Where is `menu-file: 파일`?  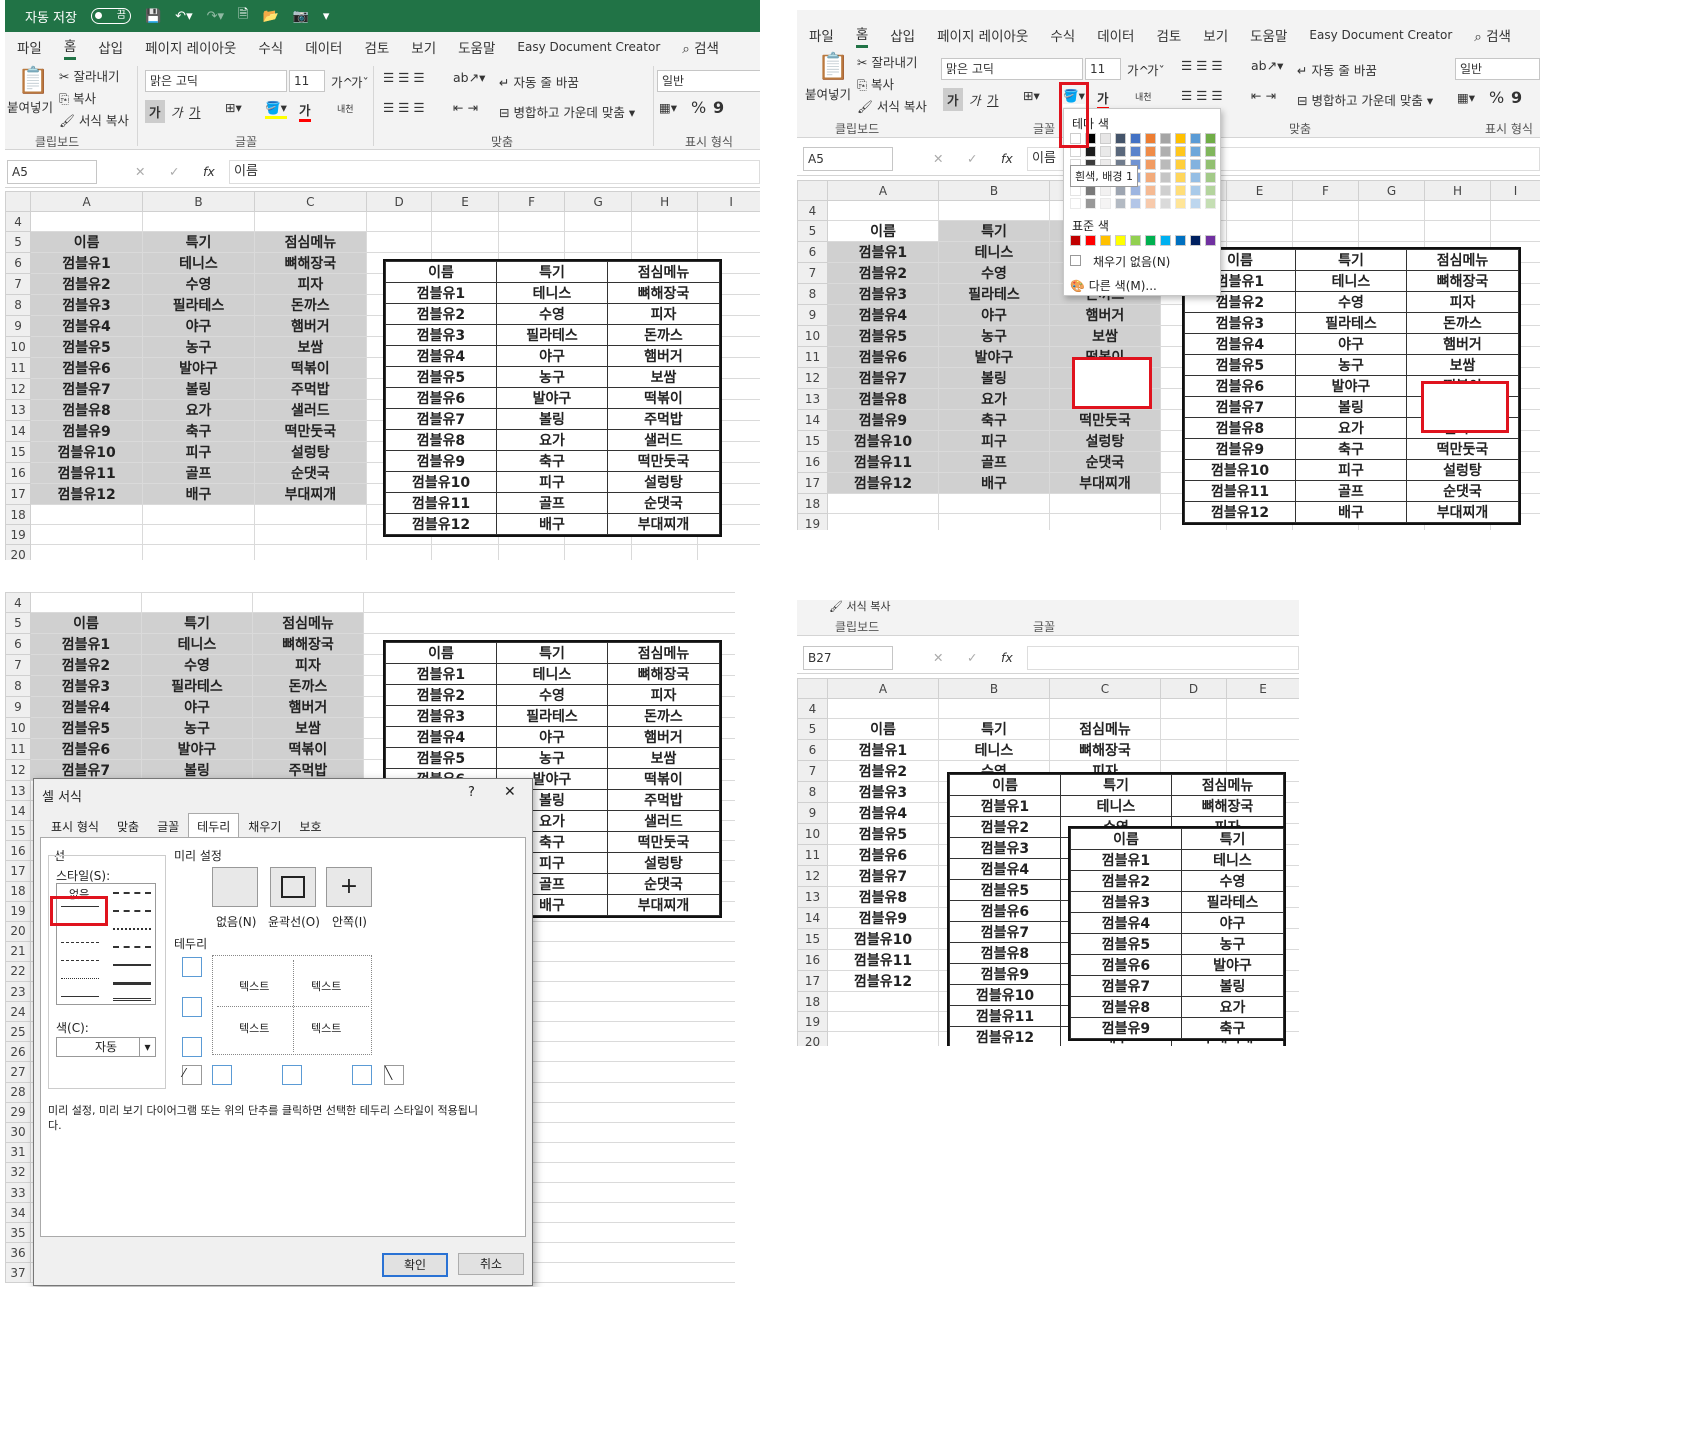
menu-file: 파일 is located at coordinates (821, 35).